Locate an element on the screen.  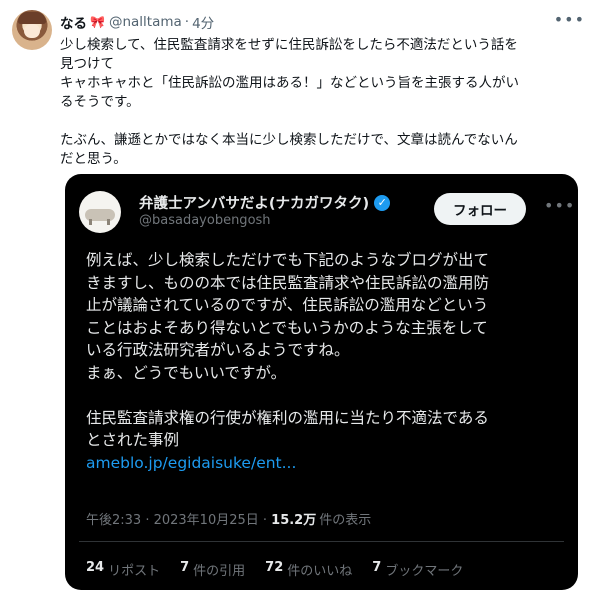
follow-button: フォロー is located at coordinates (480, 209).